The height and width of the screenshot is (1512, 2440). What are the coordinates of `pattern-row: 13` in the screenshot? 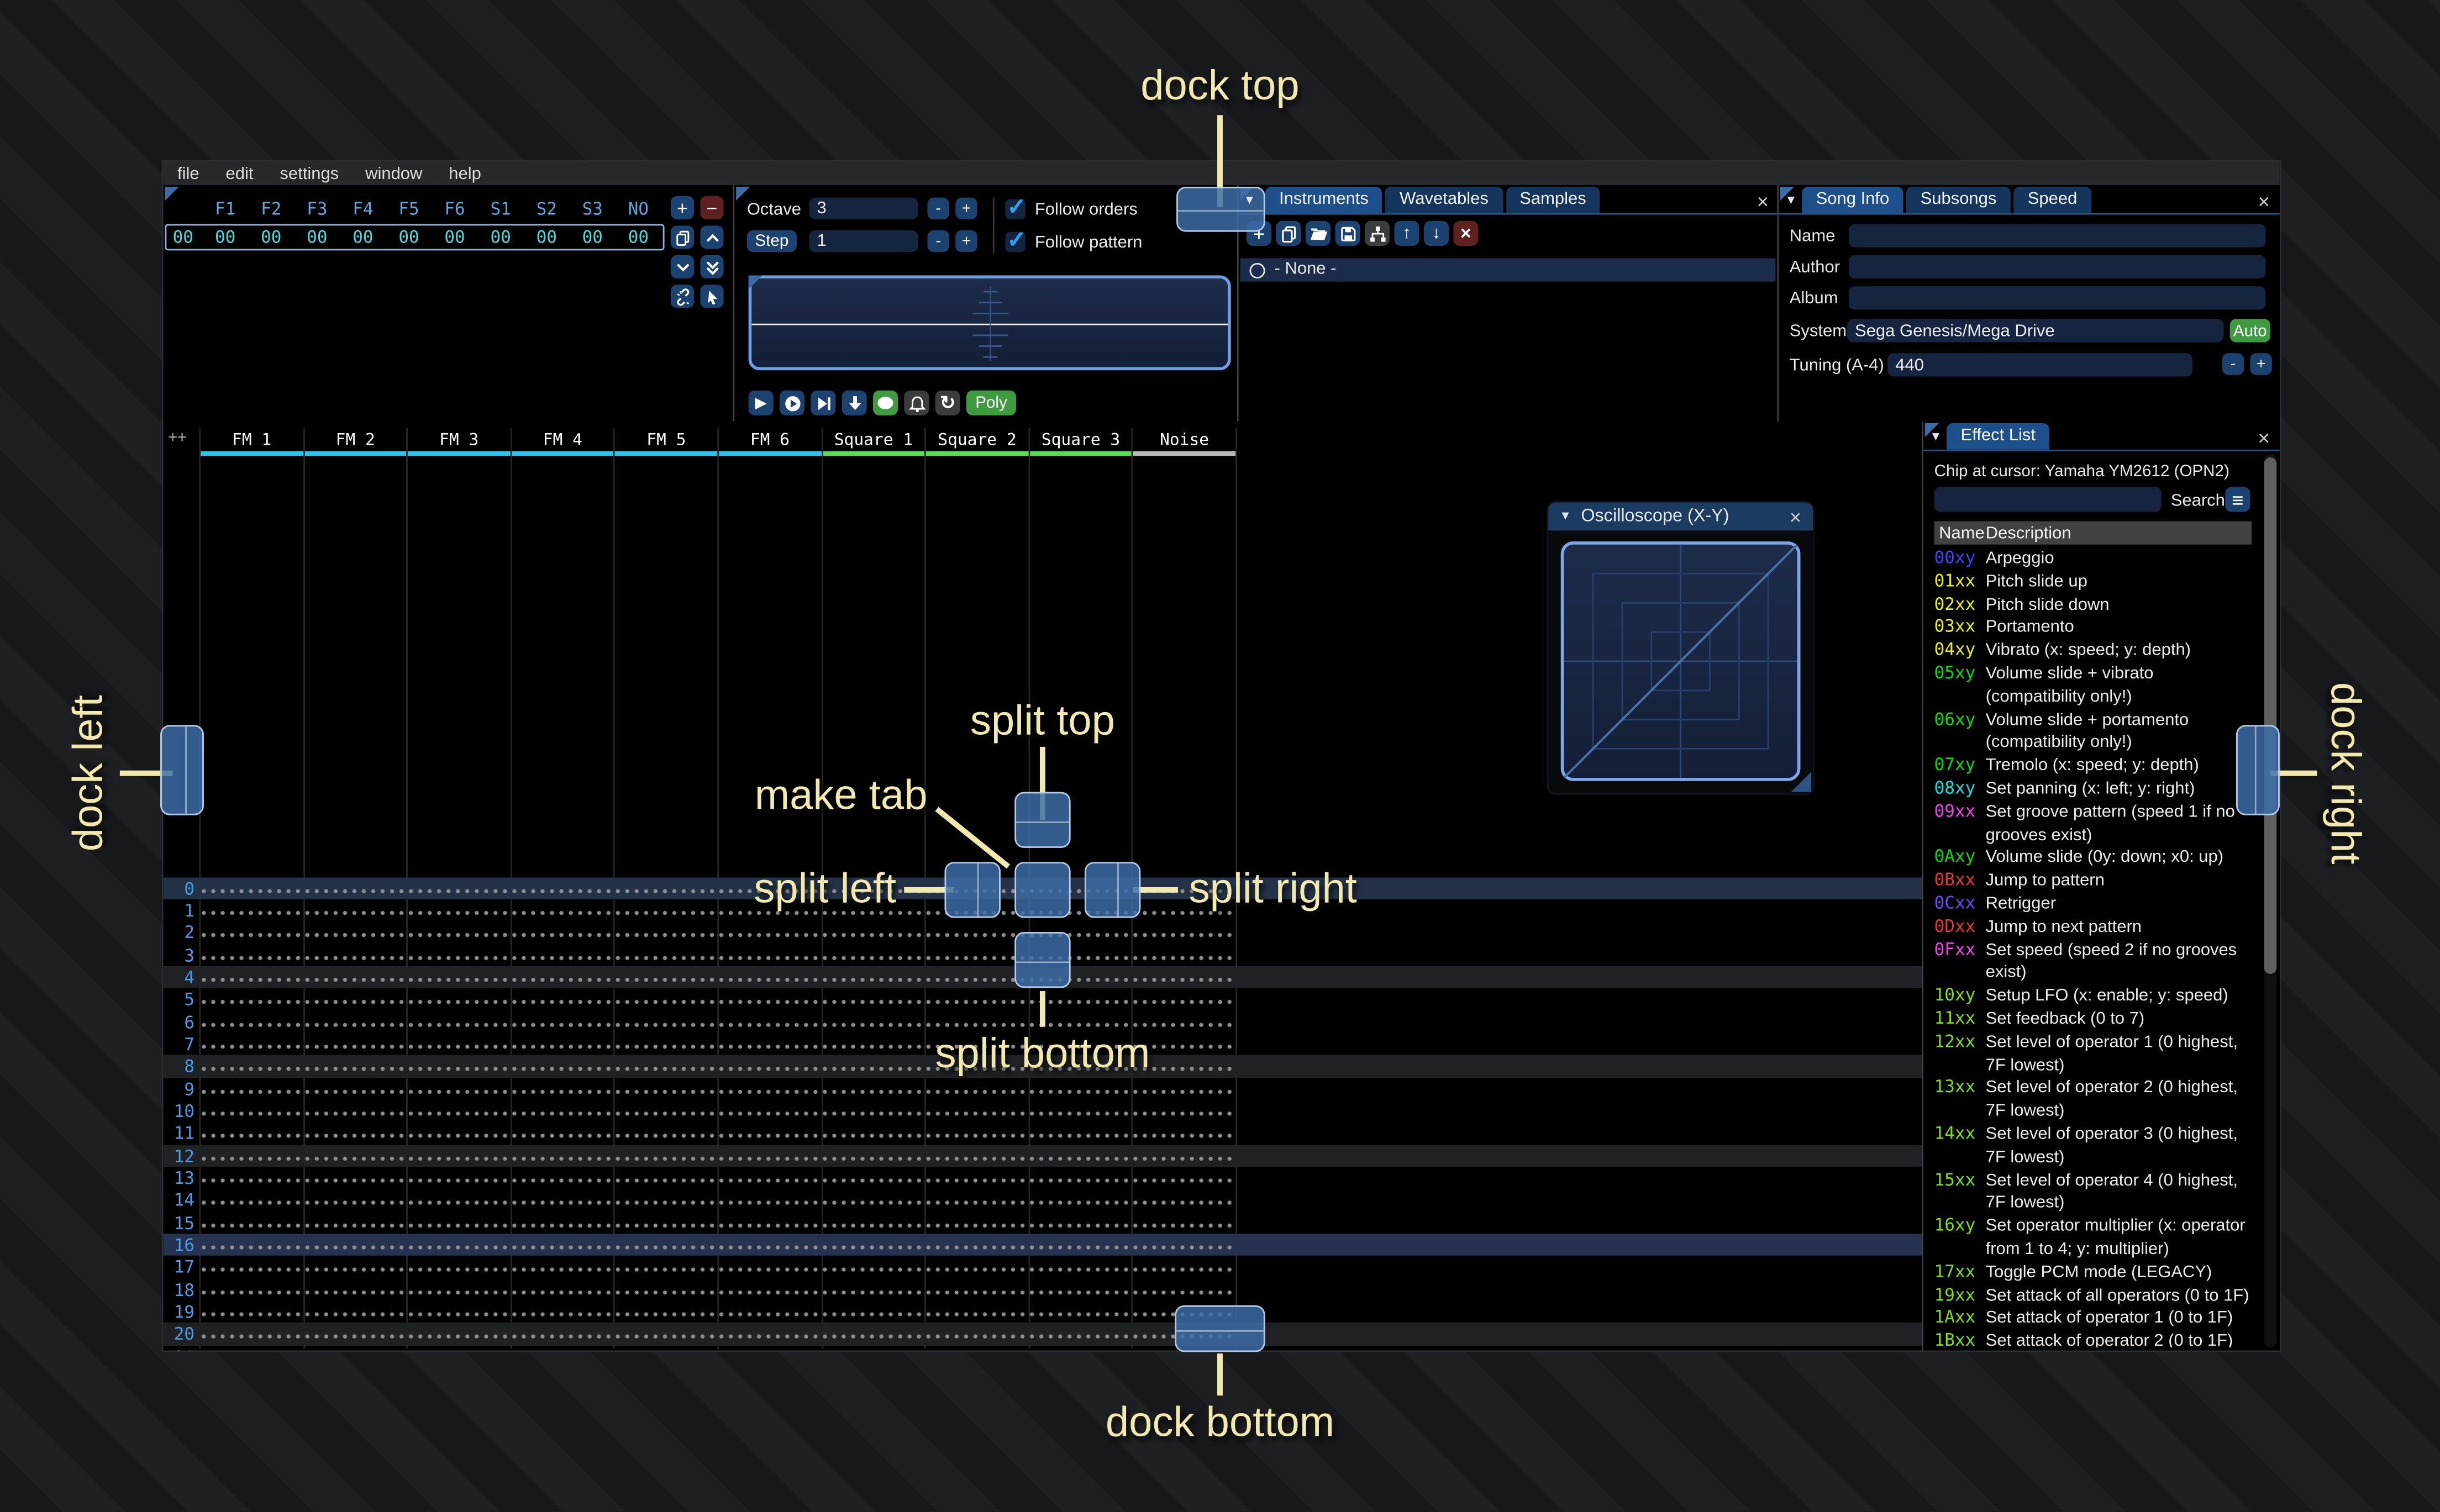 It's located at (1043, 1178).